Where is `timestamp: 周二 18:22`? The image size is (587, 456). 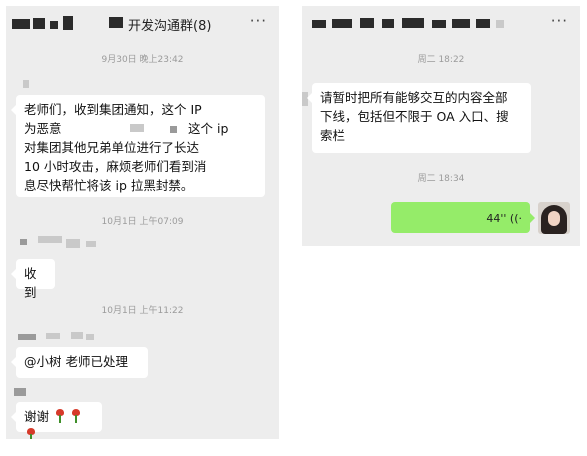 timestamp: 周二 18:22 is located at coordinates (441, 60).